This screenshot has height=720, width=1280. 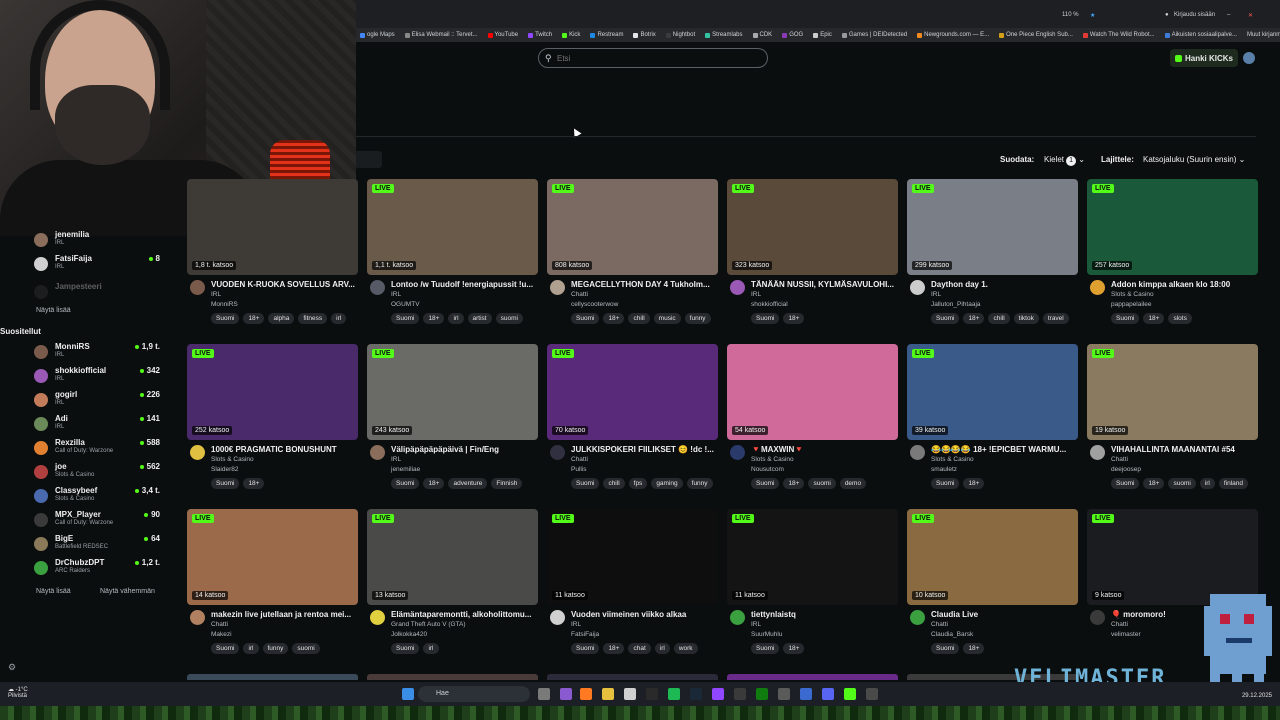 I want to click on stream-title: 🔻MAXWIN🔻, so click(x=824, y=449).